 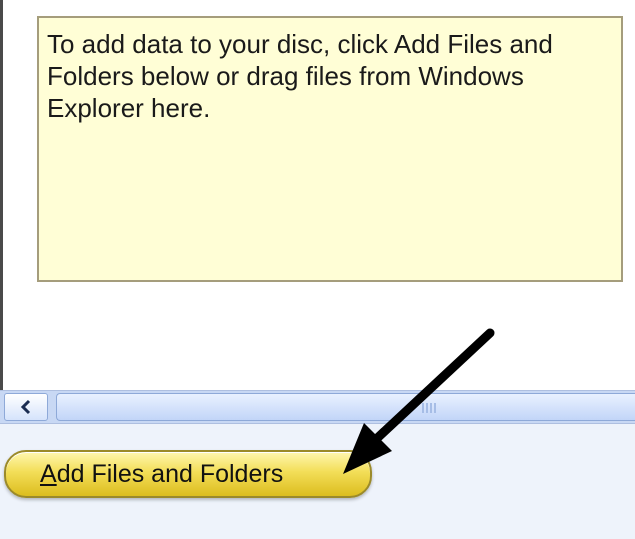 I want to click on scroll-thumb, so click(x=345, y=407).